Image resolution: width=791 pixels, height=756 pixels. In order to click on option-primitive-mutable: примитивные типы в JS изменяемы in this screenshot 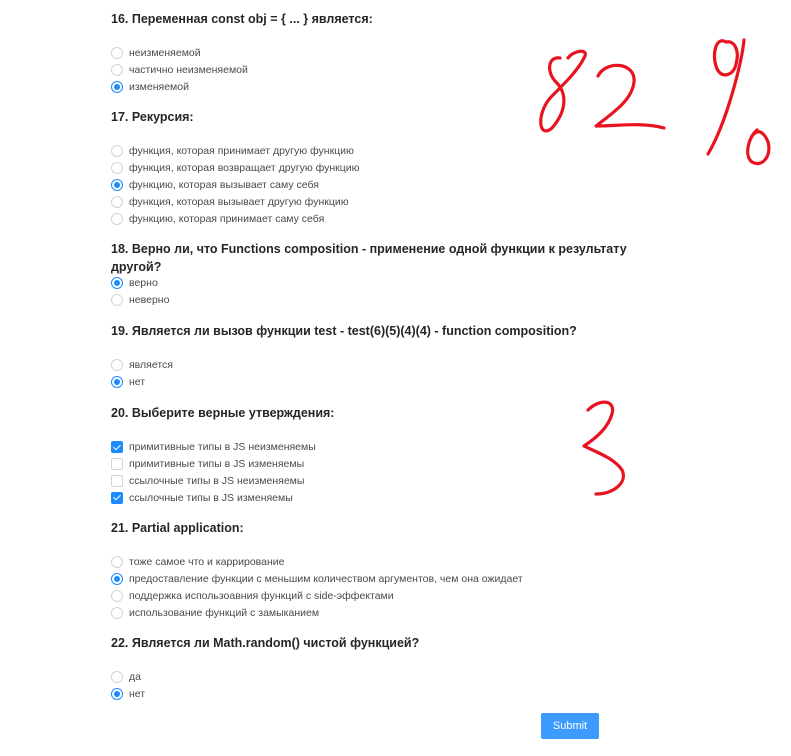, I will do `click(391, 464)`.